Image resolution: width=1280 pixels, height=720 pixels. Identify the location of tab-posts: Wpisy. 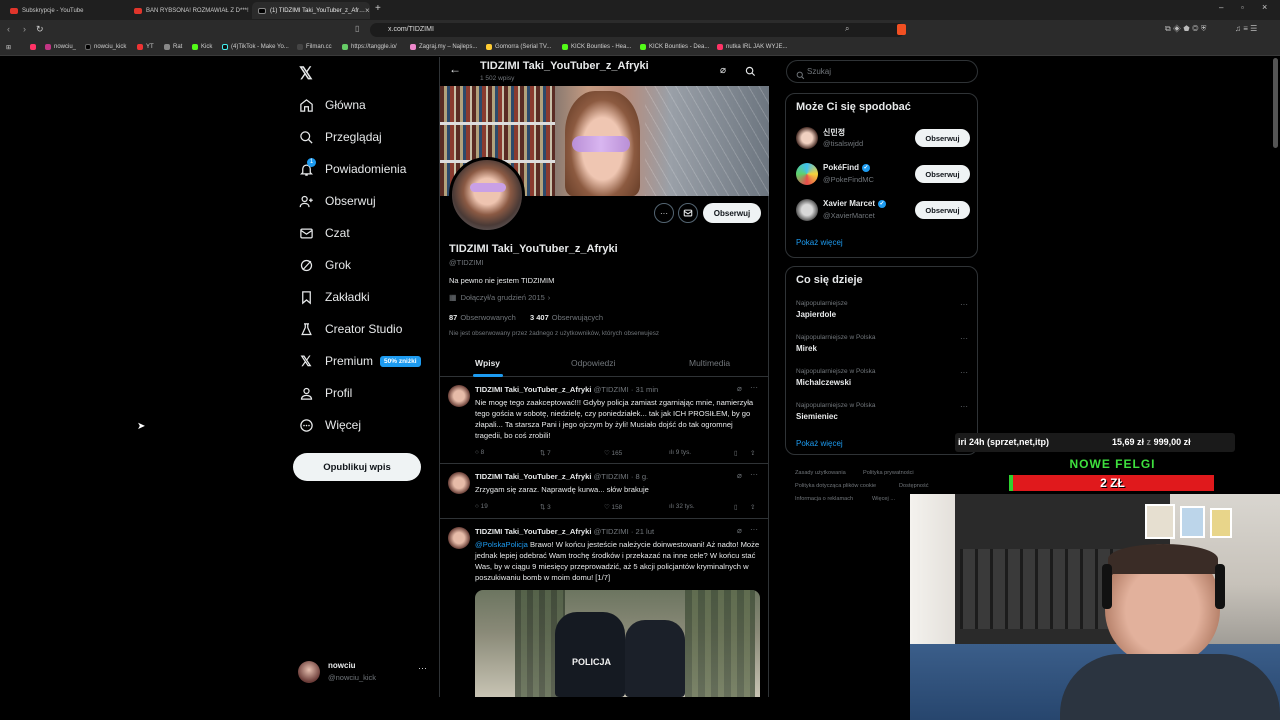
(487, 363).